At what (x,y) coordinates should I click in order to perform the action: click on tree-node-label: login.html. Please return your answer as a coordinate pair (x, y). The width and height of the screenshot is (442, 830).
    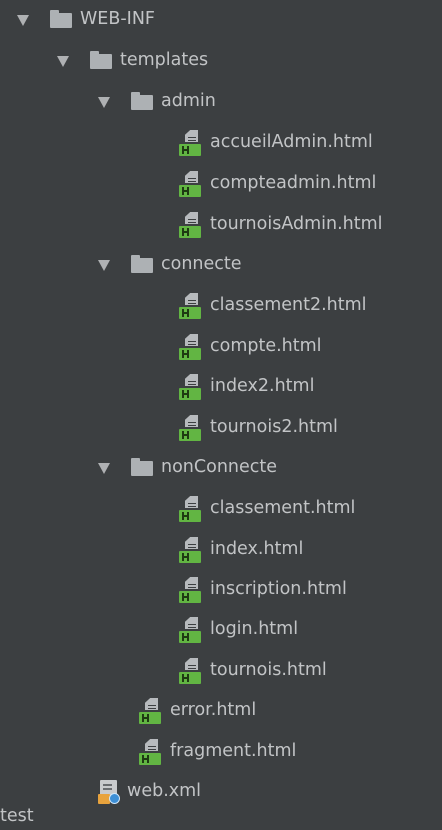
    Looking at the image, I should click on (254, 629).